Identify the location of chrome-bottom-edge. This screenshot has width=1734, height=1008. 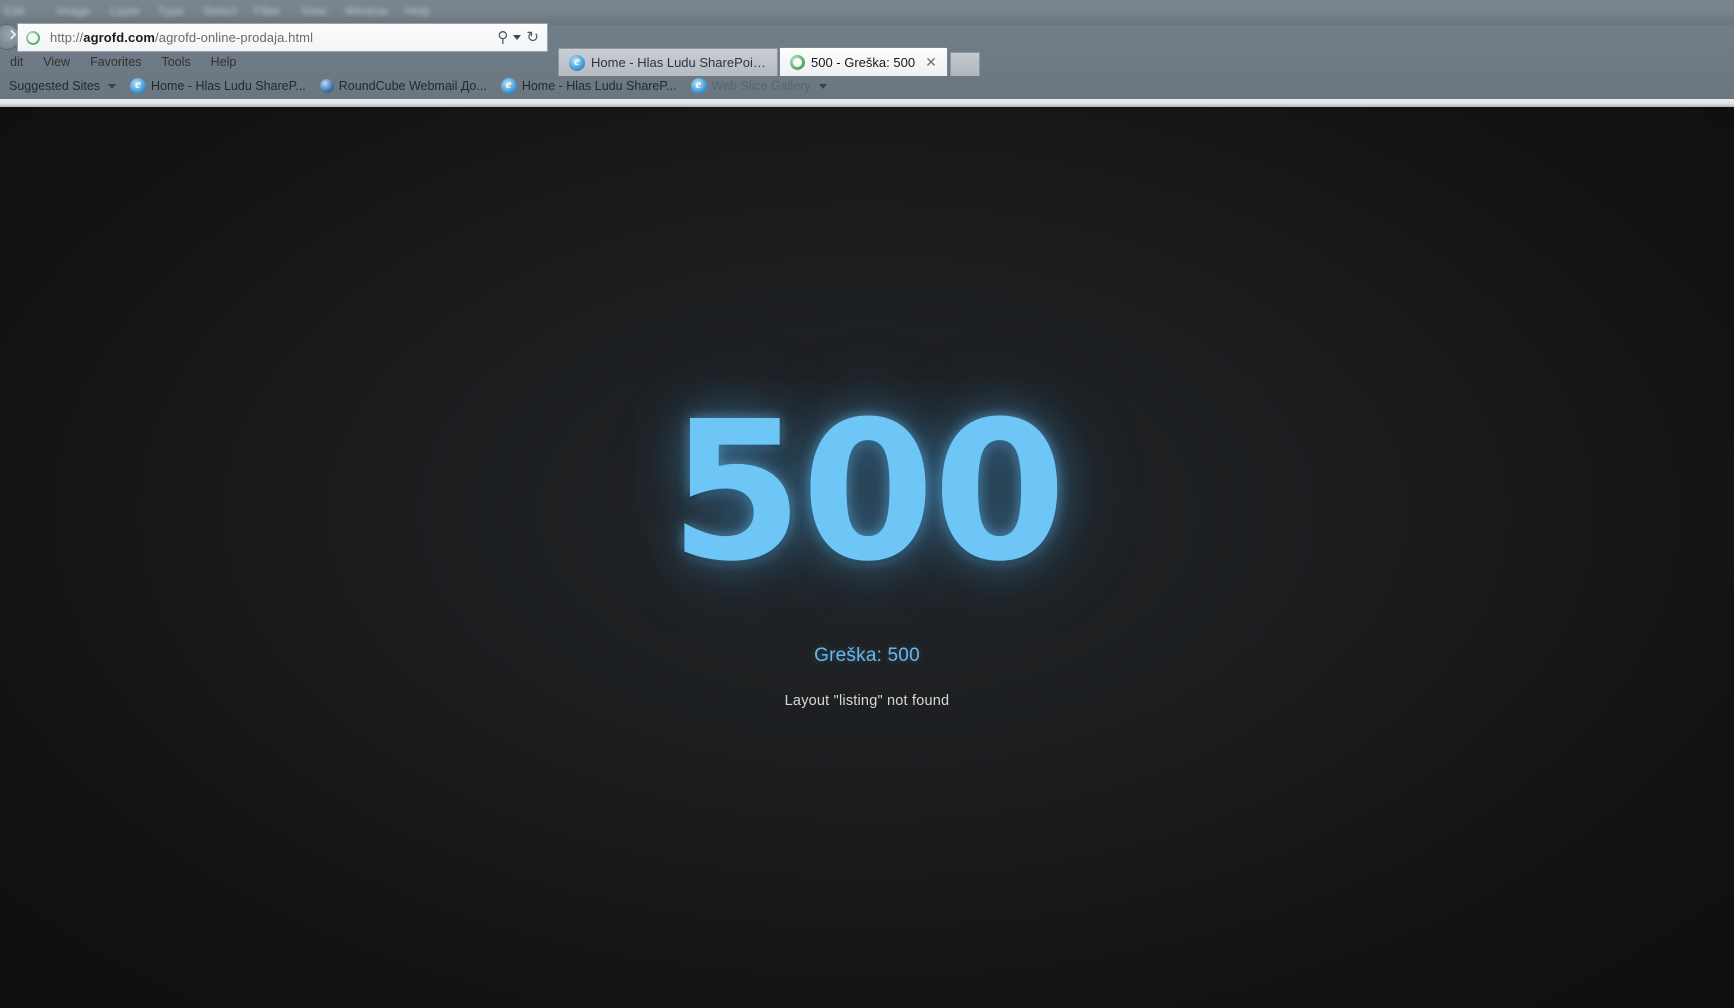
(867, 103).